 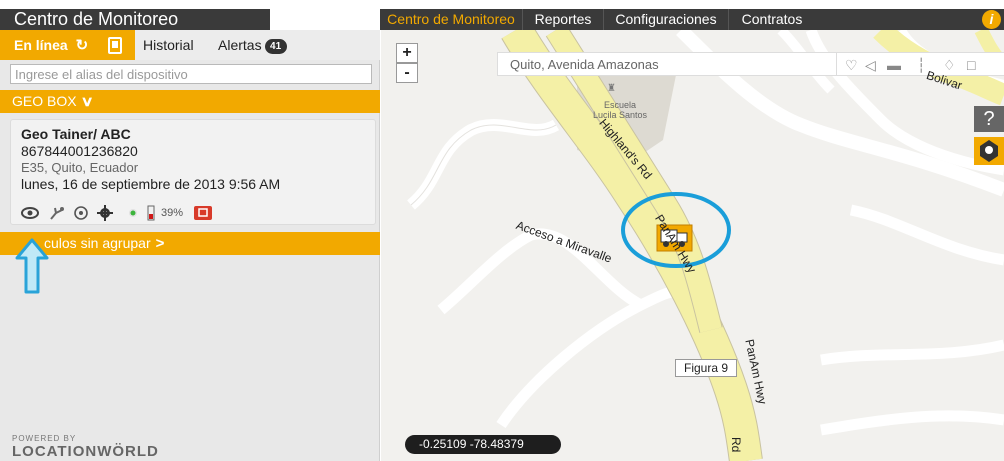 What do you see at coordinates (275, 46) in the screenshot?
I see `alerts-count-badge: 41` at bounding box center [275, 46].